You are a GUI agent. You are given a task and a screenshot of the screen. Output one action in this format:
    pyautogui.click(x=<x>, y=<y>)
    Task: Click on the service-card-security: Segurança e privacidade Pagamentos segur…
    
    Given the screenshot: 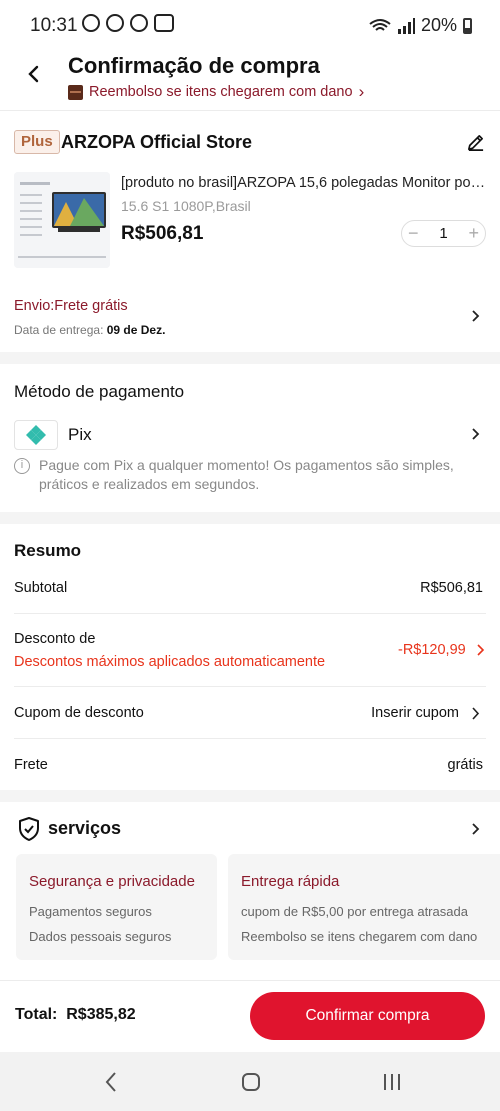 What is the action you would take?
    pyautogui.click(x=116, y=907)
    